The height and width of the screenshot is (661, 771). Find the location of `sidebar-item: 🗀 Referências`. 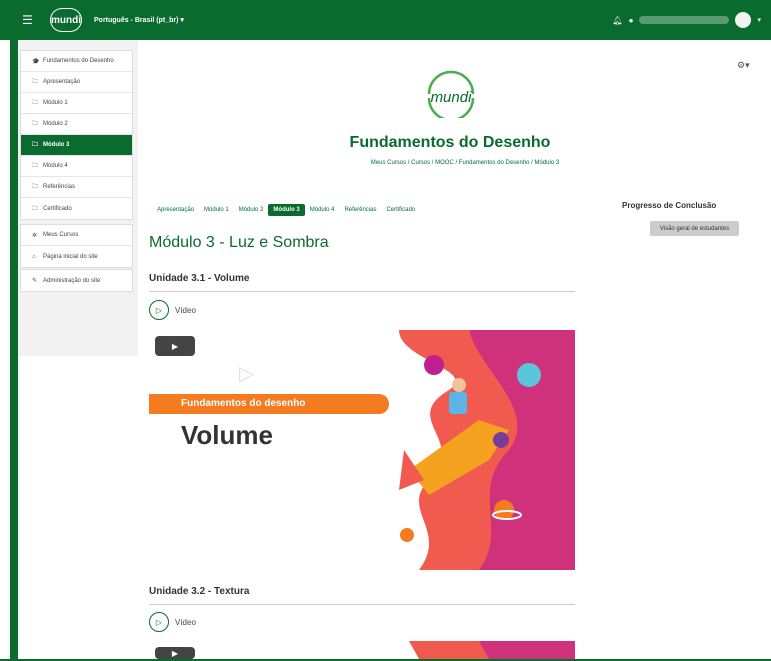

sidebar-item: 🗀 Referências is located at coordinates (76, 187).